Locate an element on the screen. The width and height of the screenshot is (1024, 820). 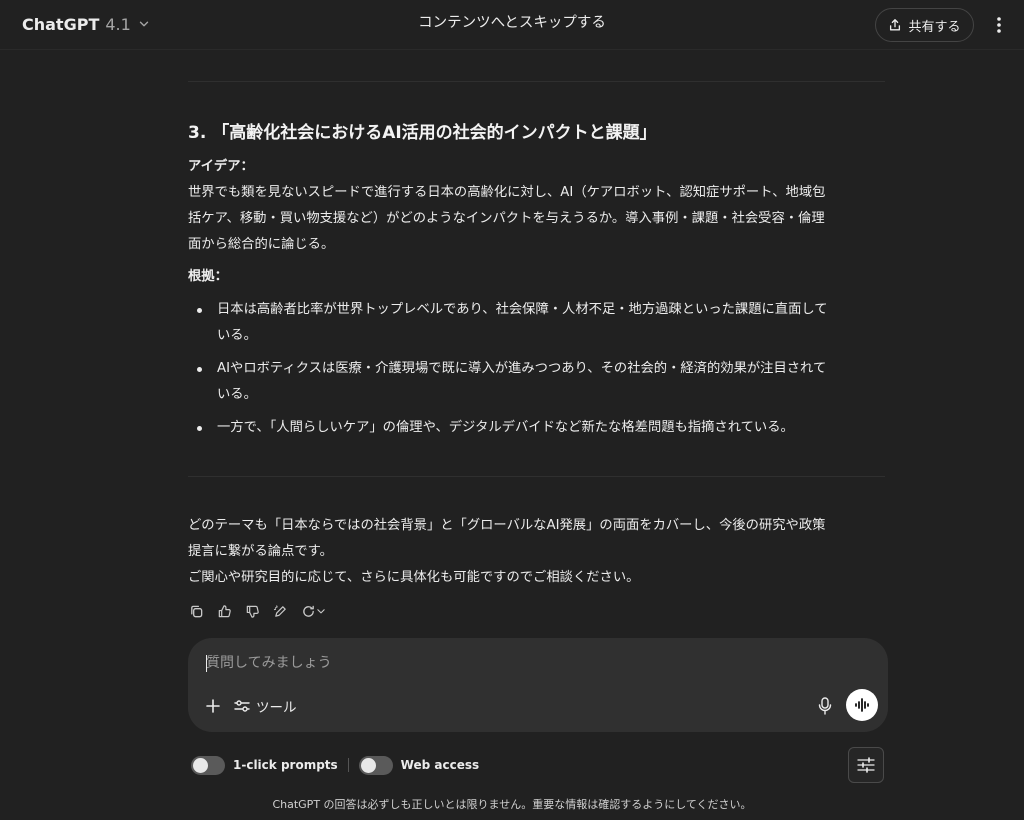
one-click-prompts-label: 1-click prompts is located at coordinates (285, 765).